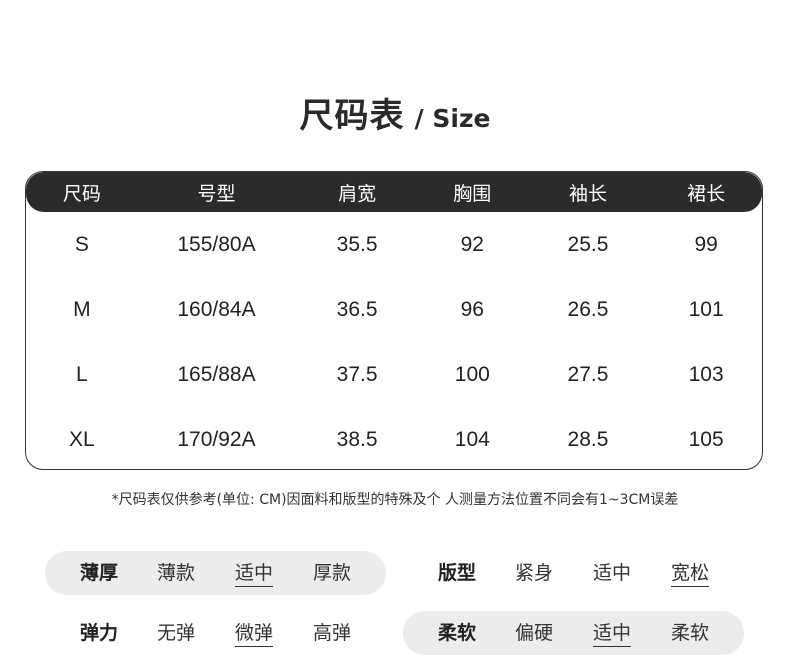  What do you see at coordinates (394, 192) in the screenshot?
I see `table-header: 尺码 号型 肩宽 胸围 袖长 裙长` at bounding box center [394, 192].